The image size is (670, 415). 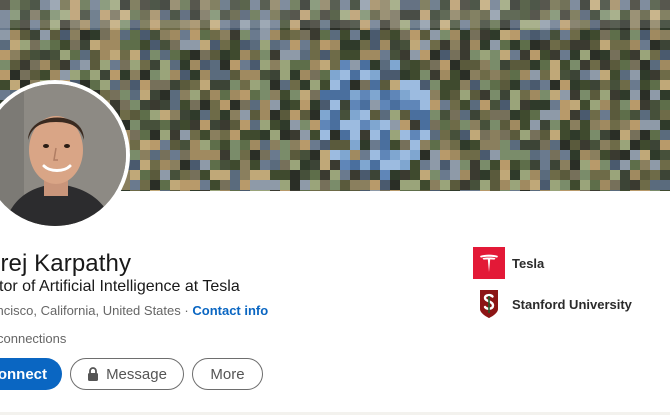 What do you see at coordinates (90, 310) in the screenshot?
I see `location-text: Francisco, California, United States` at bounding box center [90, 310].